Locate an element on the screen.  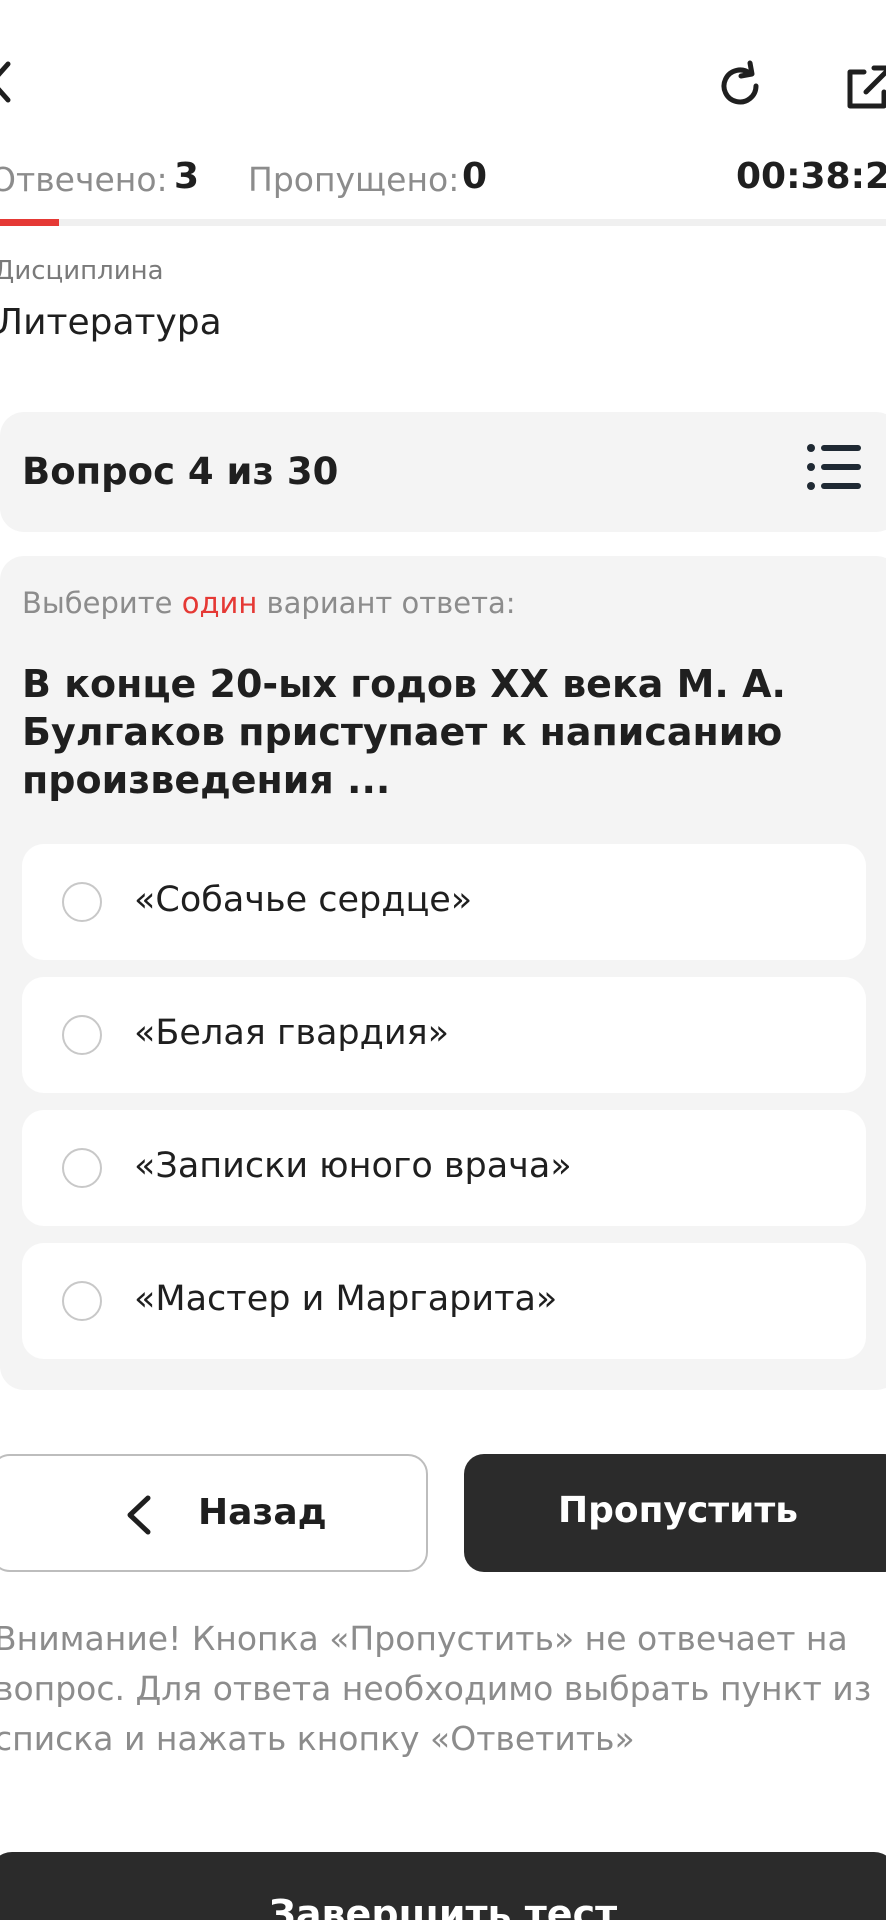
finish-test-button-label: Завершить тест is located at coordinates (443, 1906).